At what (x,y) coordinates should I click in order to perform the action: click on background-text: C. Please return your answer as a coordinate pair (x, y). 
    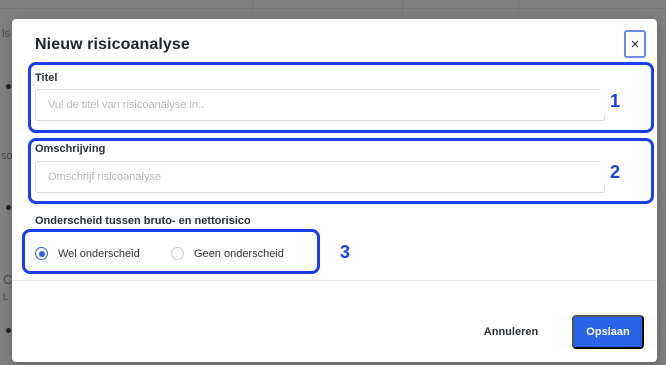
    Looking at the image, I should click on (8, 279).